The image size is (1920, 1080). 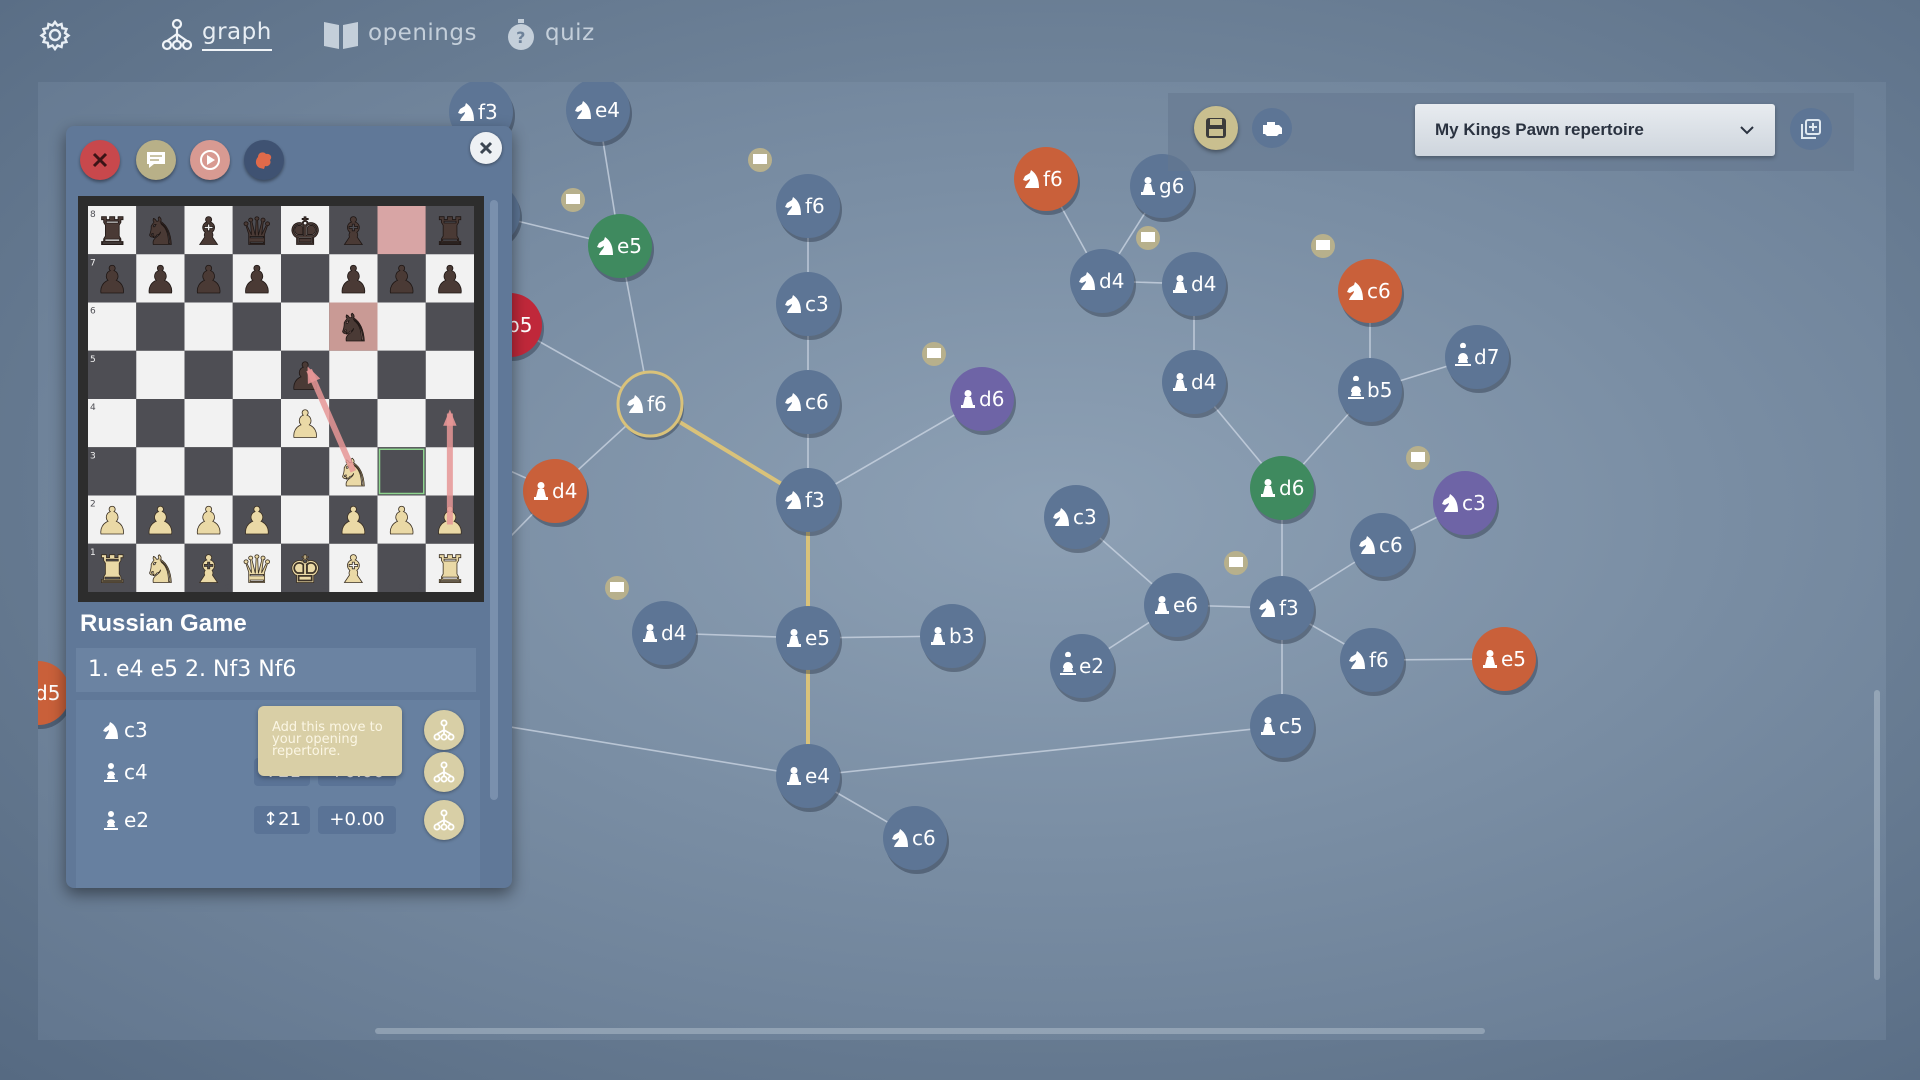 What do you see at coordinates (1195, 286) in the screenshot?
I see `graph-node-d4p: d4` at bounding box center [1195, 286].